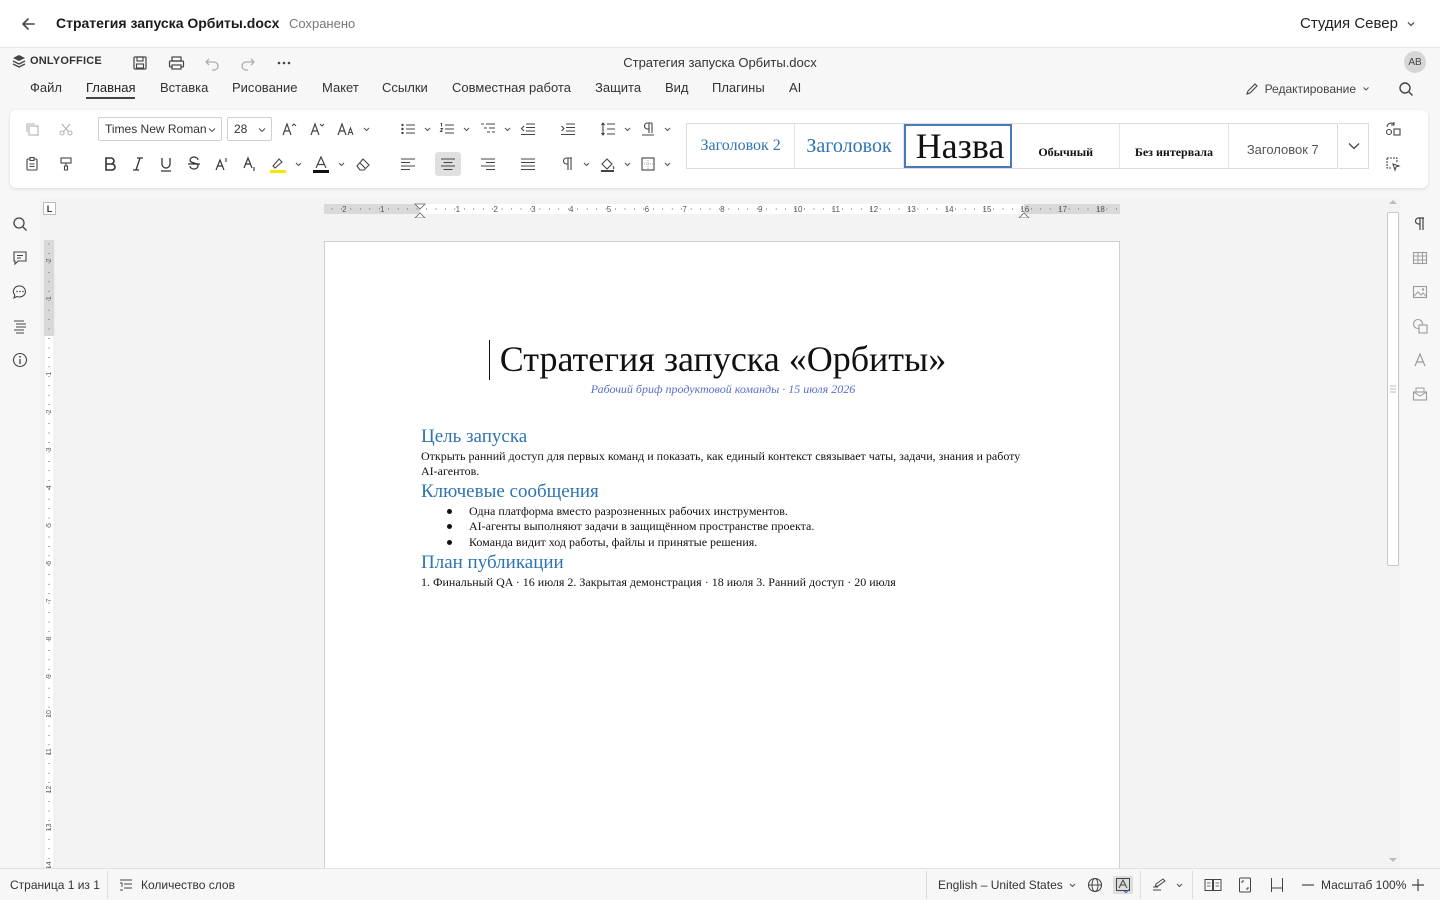  What do you see at coordinates (408, 129) in the screenshot?
I see `bullet-list-button` at bounding box center [408, 129].